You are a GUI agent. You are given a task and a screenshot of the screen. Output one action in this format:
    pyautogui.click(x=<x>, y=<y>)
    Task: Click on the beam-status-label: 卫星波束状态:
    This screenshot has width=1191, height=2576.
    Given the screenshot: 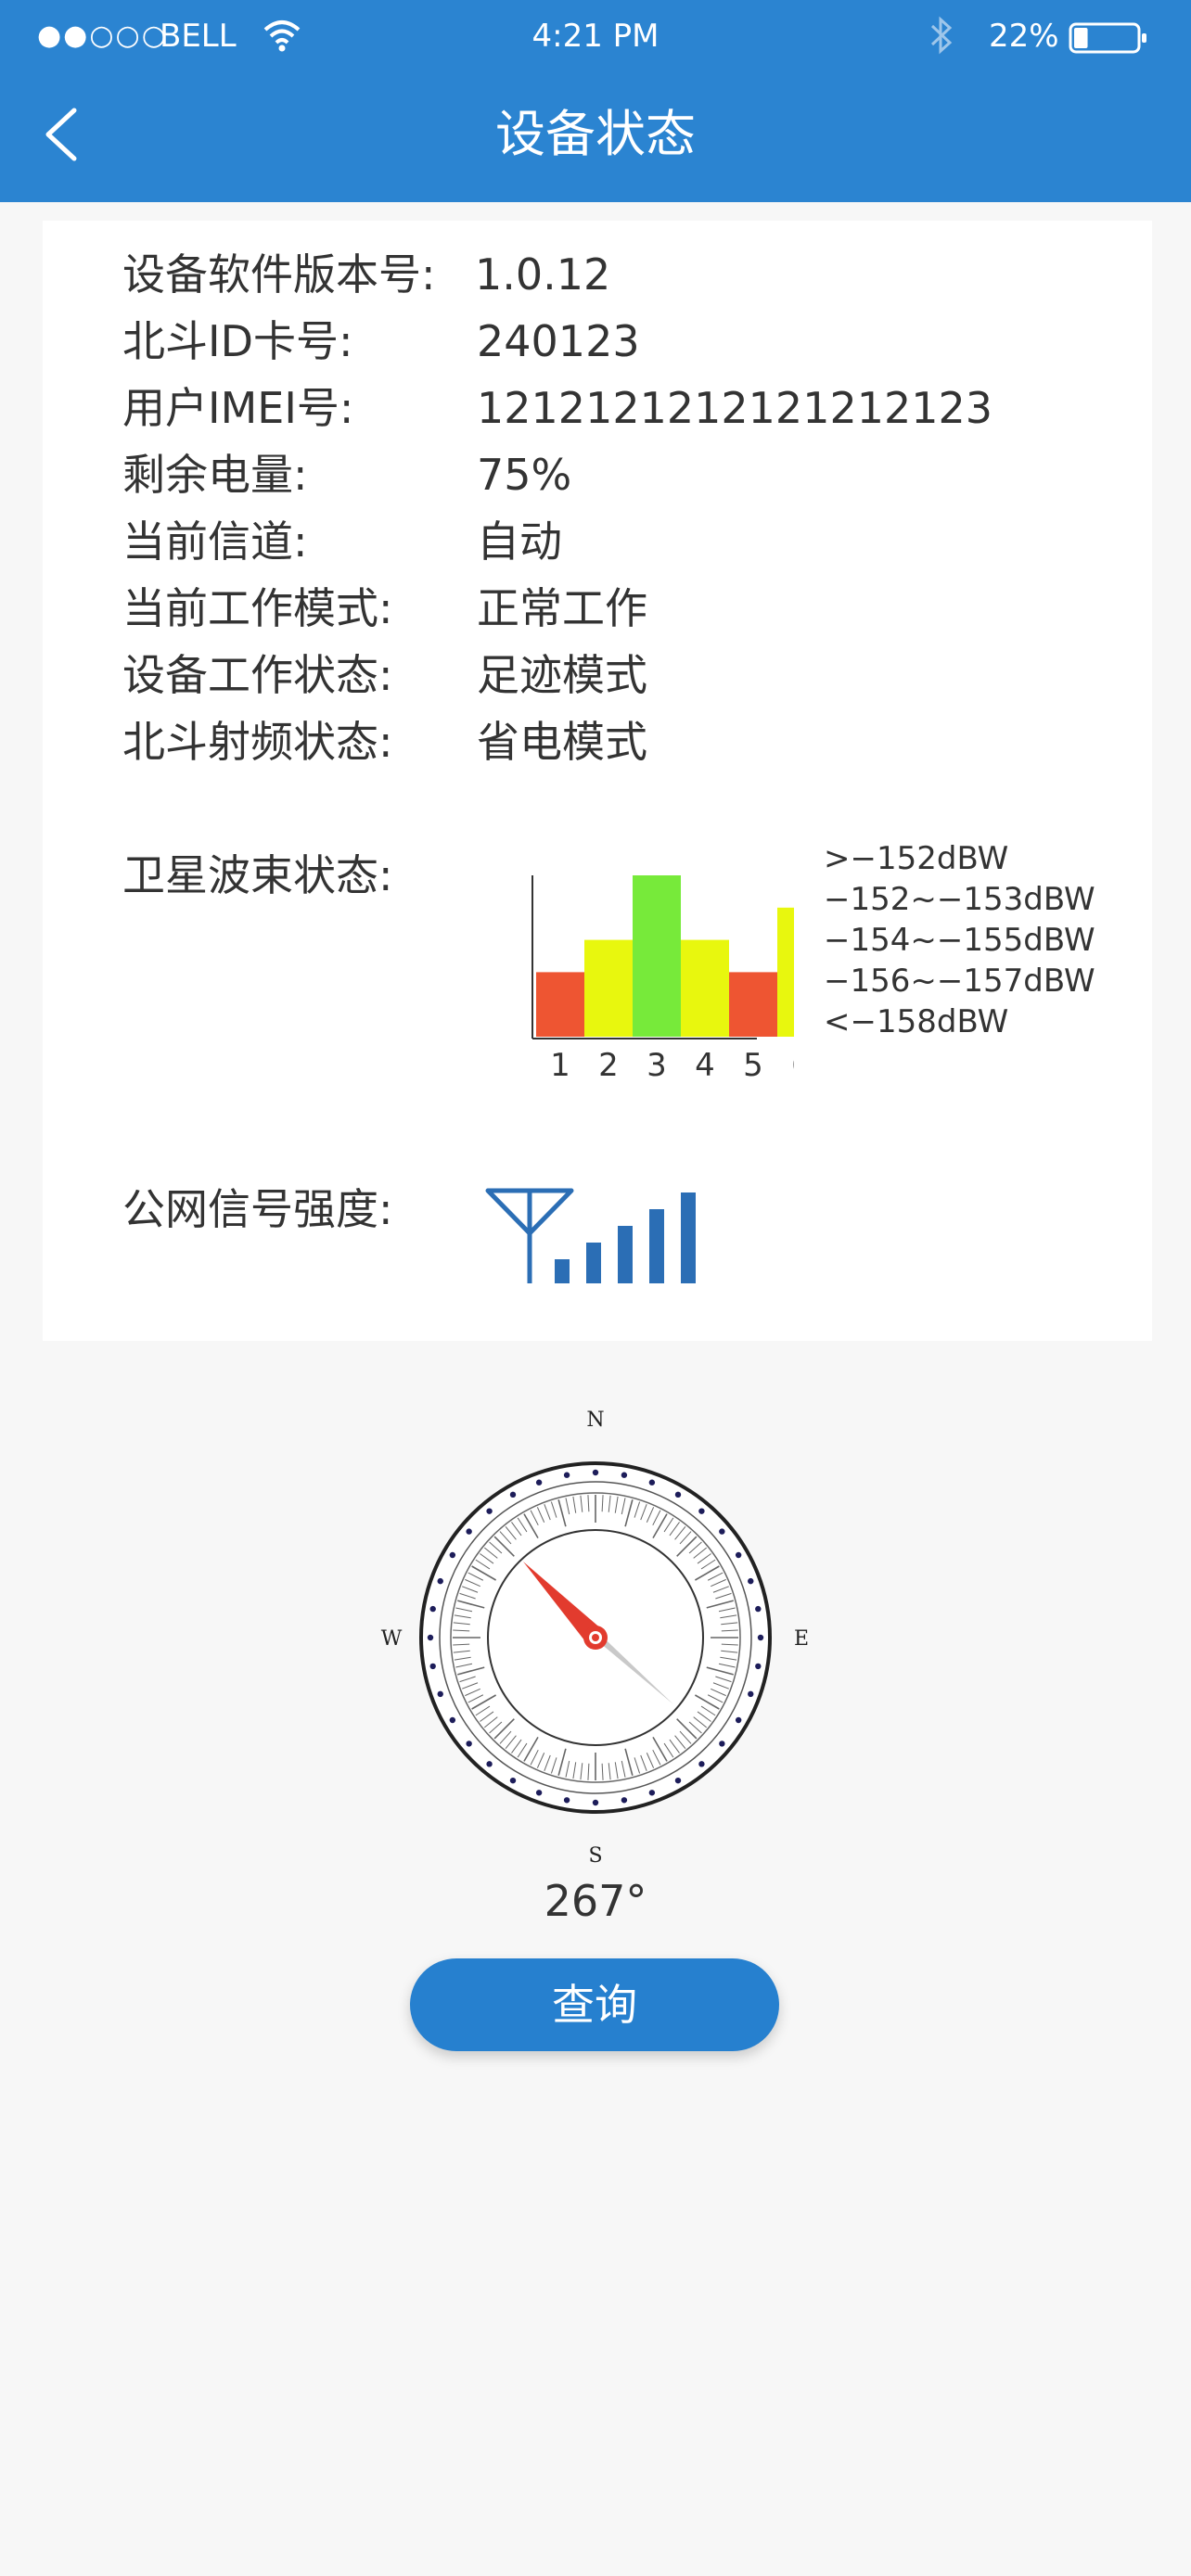 What is the action you would take?
    pyautogui.click(x=257, y=875)
    